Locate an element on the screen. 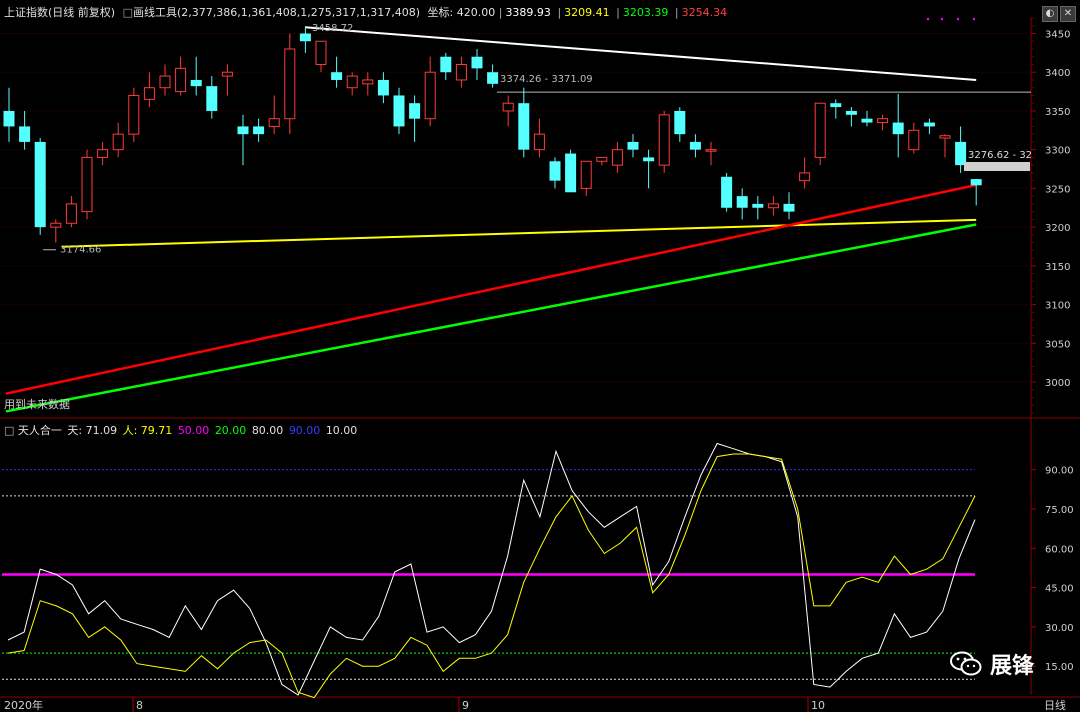  ind-tick-label: 15.00 is located at coordinates (1059, 667).